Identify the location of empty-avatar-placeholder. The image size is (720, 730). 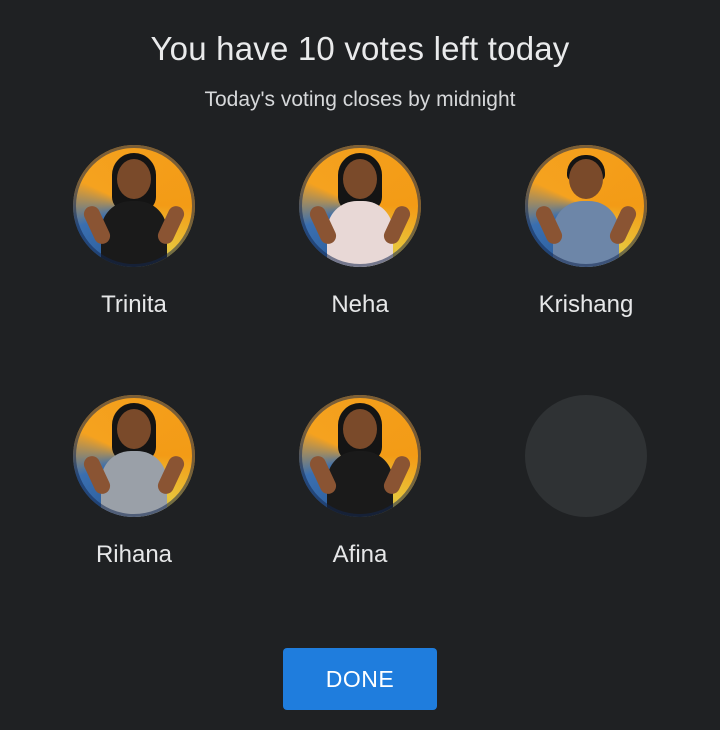
(586, 456).